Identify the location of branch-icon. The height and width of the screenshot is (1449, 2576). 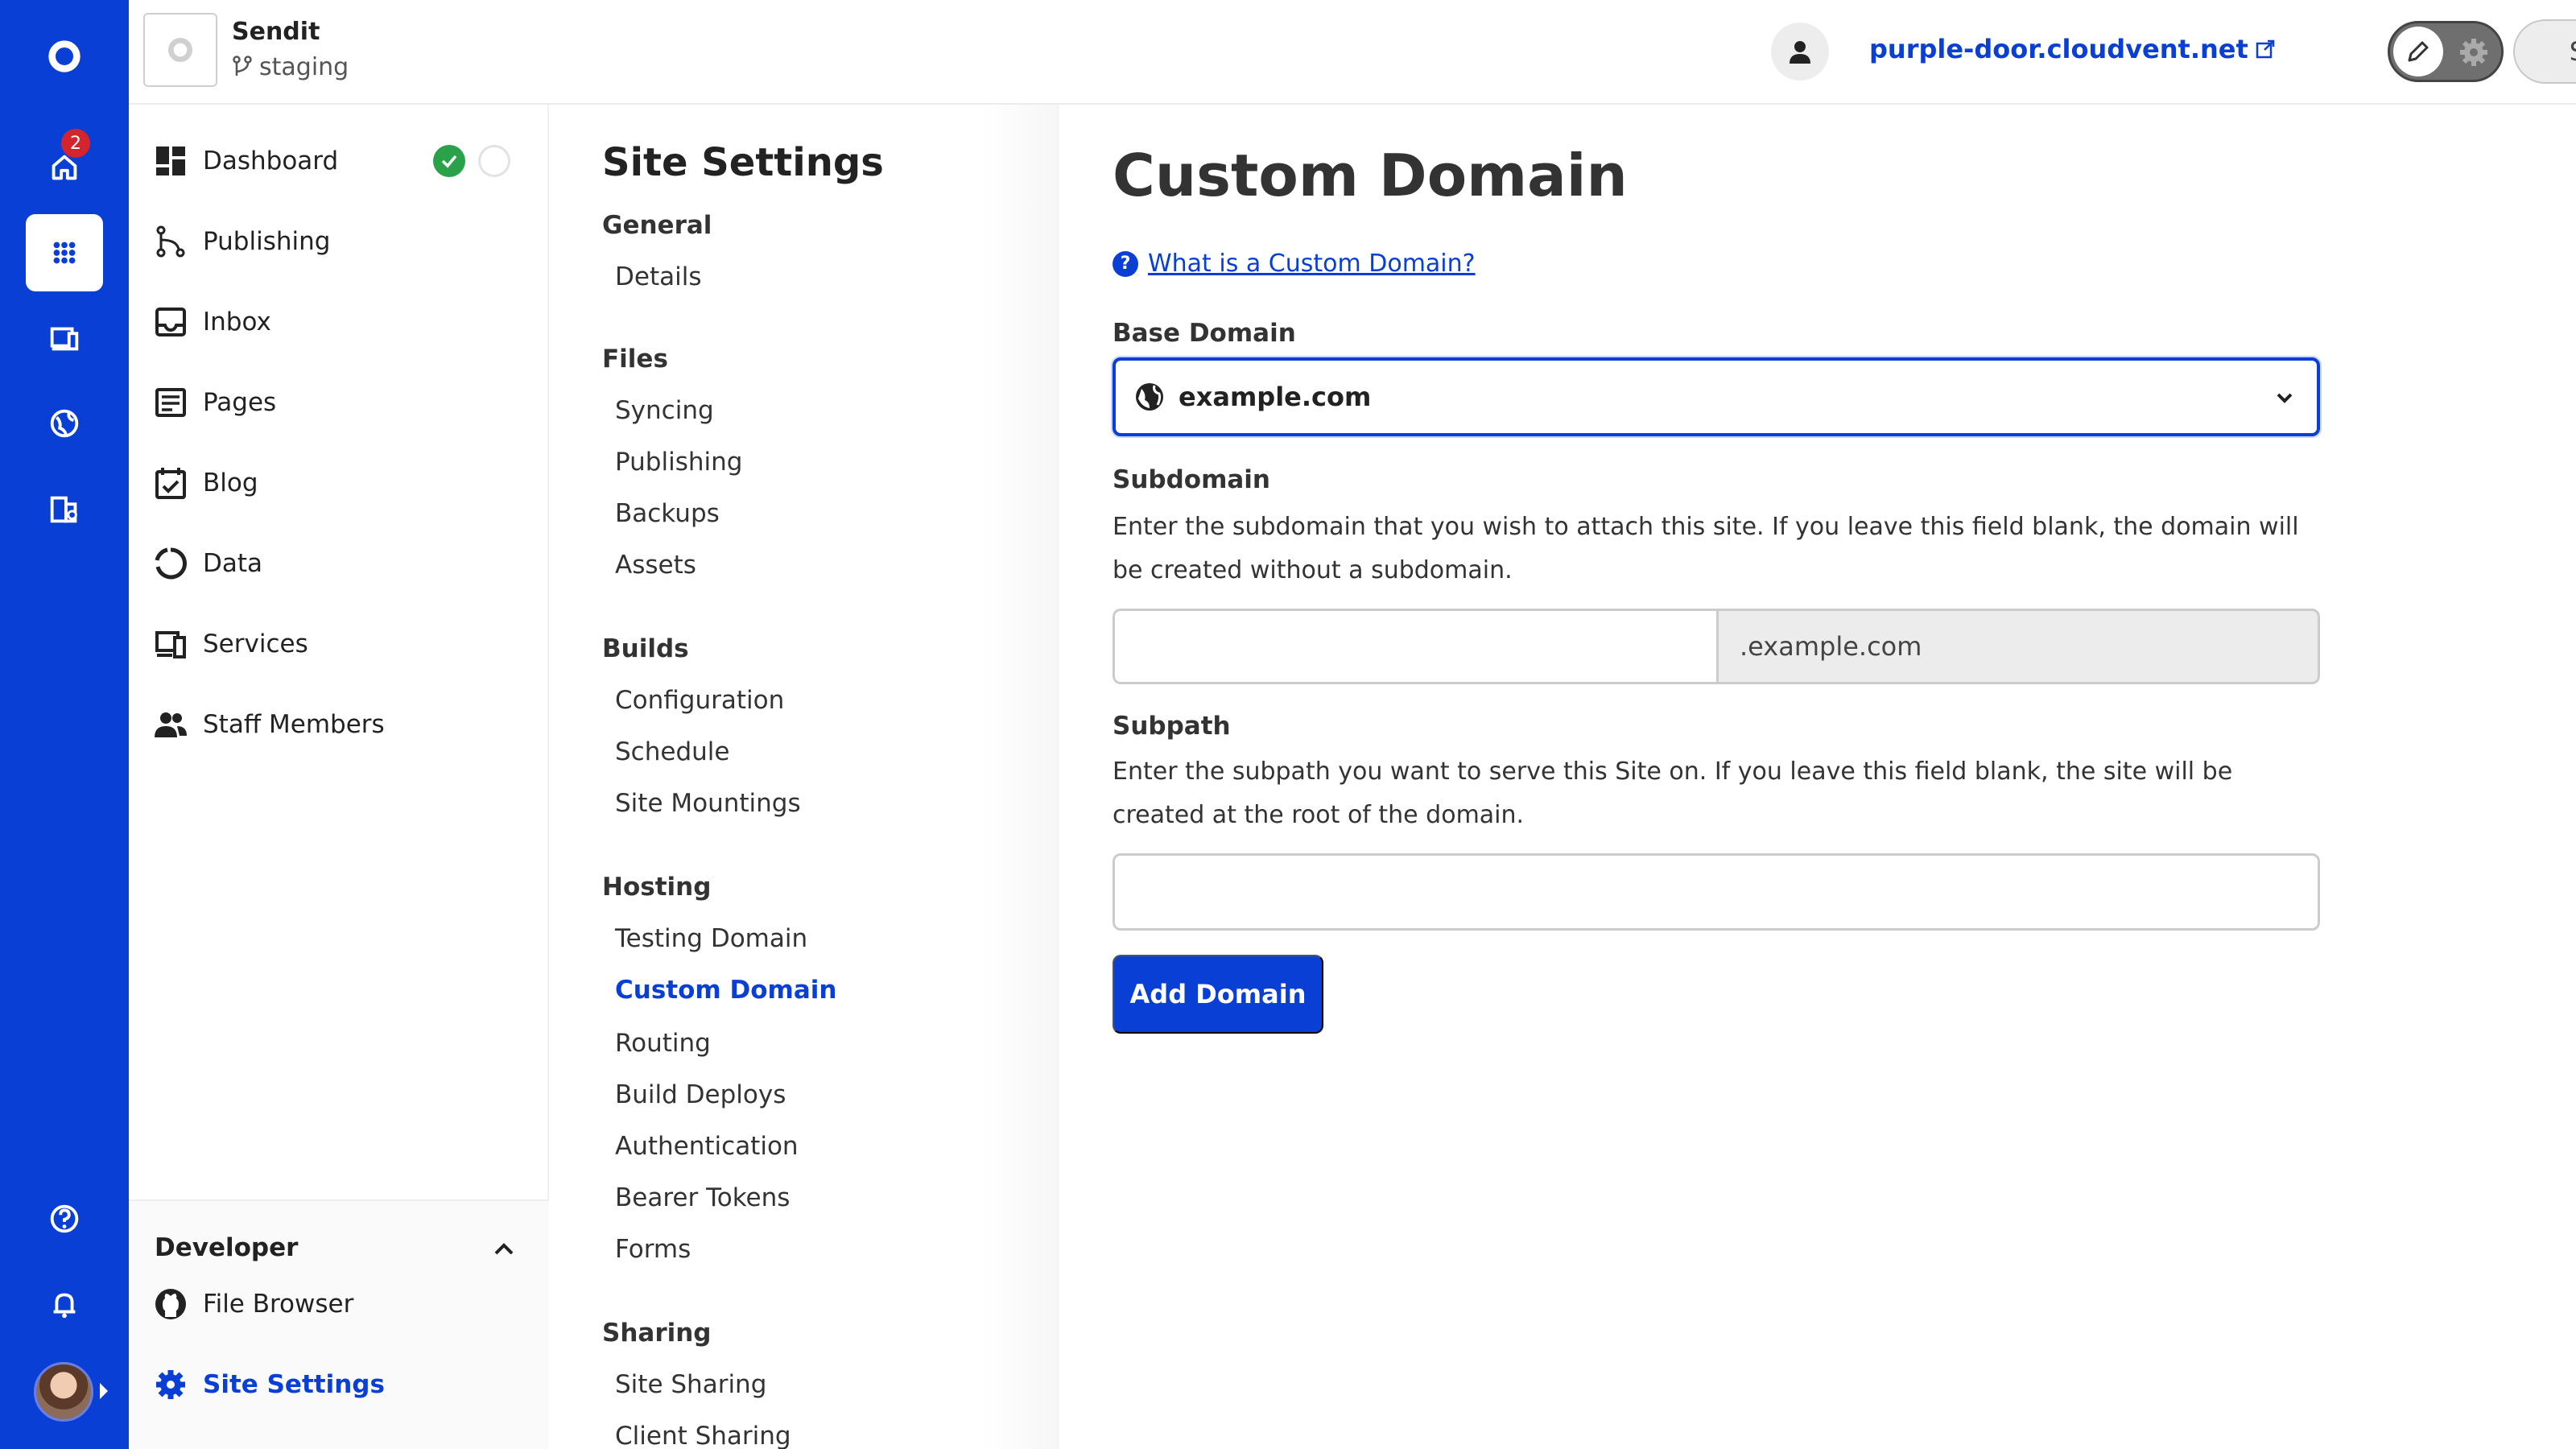
(242, 65).